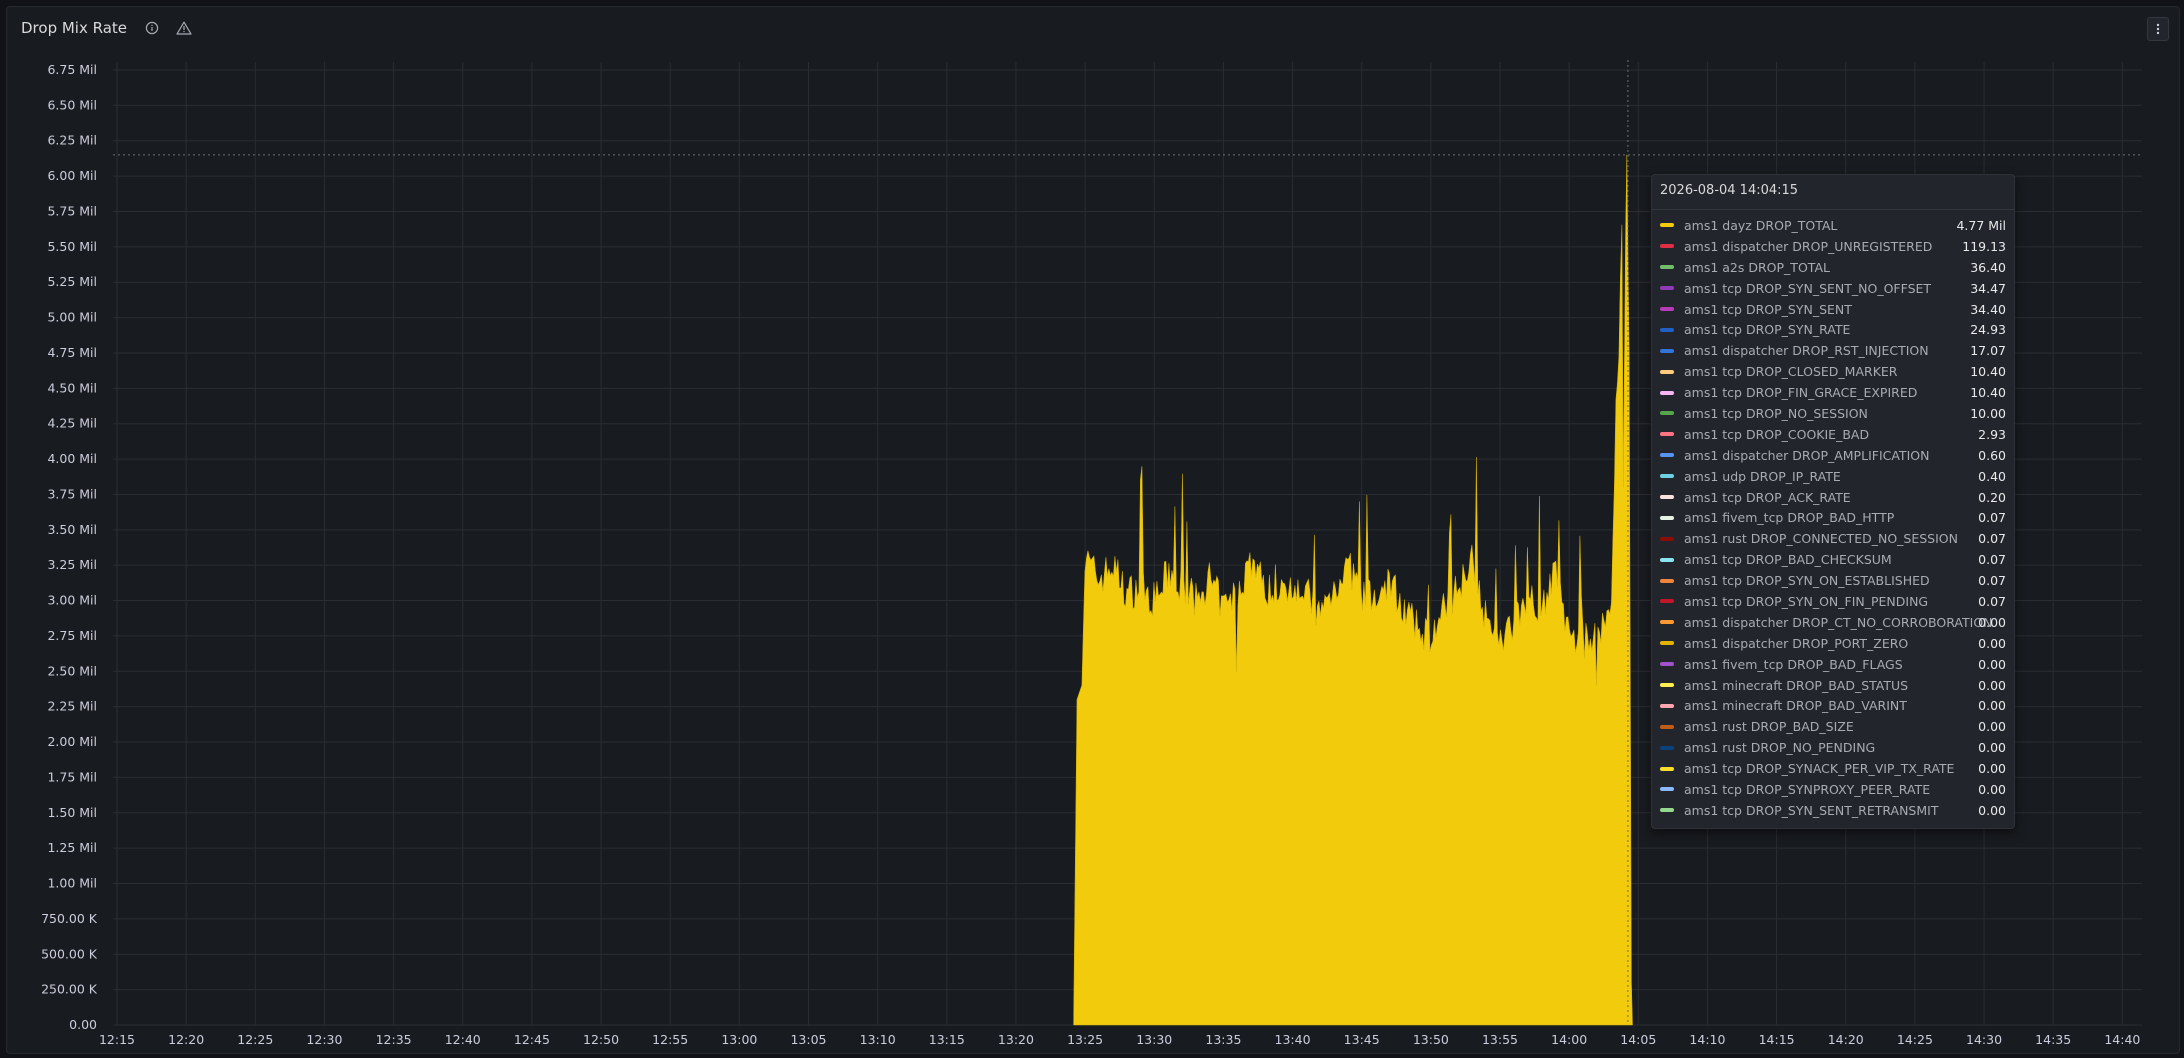  What do you see at coordinates (1793, 664) in the screenshot?
I see `tooltip-series-name: ams1 fivem_tcp DROP_BAD_FLAGS` at bounding box center [1793, 664].